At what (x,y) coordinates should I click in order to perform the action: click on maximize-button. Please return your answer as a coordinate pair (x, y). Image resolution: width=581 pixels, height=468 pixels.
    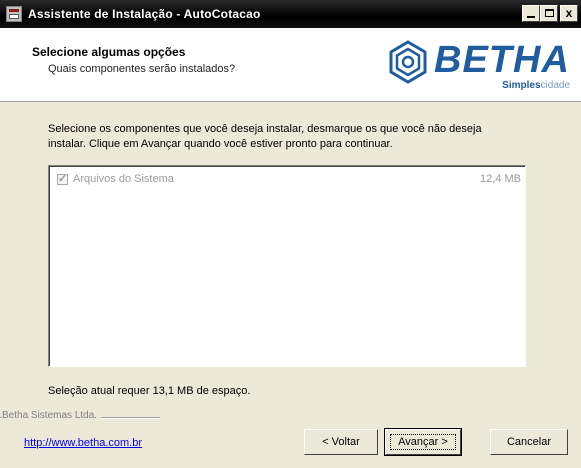
    Looking at the image, I should click on (549, 13).